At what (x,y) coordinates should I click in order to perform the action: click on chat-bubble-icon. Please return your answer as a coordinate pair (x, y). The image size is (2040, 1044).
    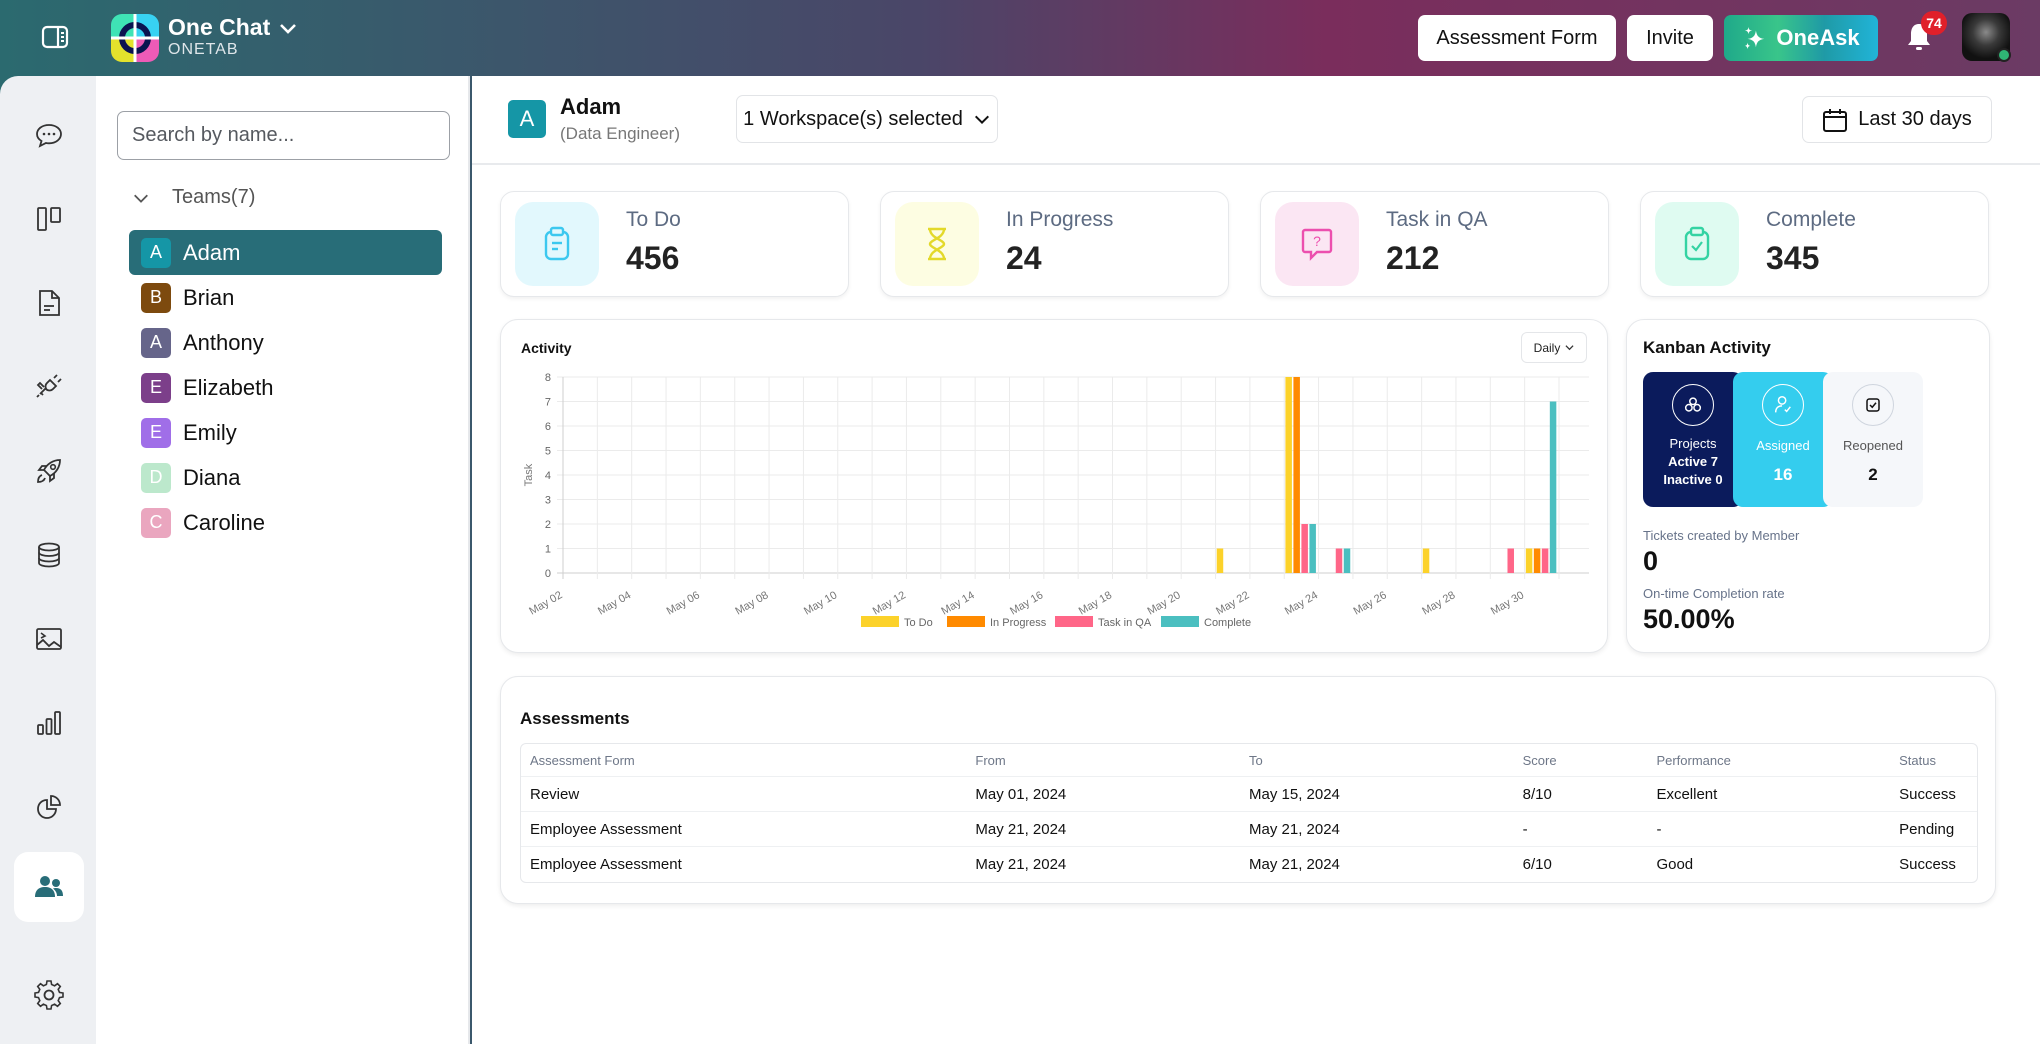
    Looking at the image, I should click on (49, 136).